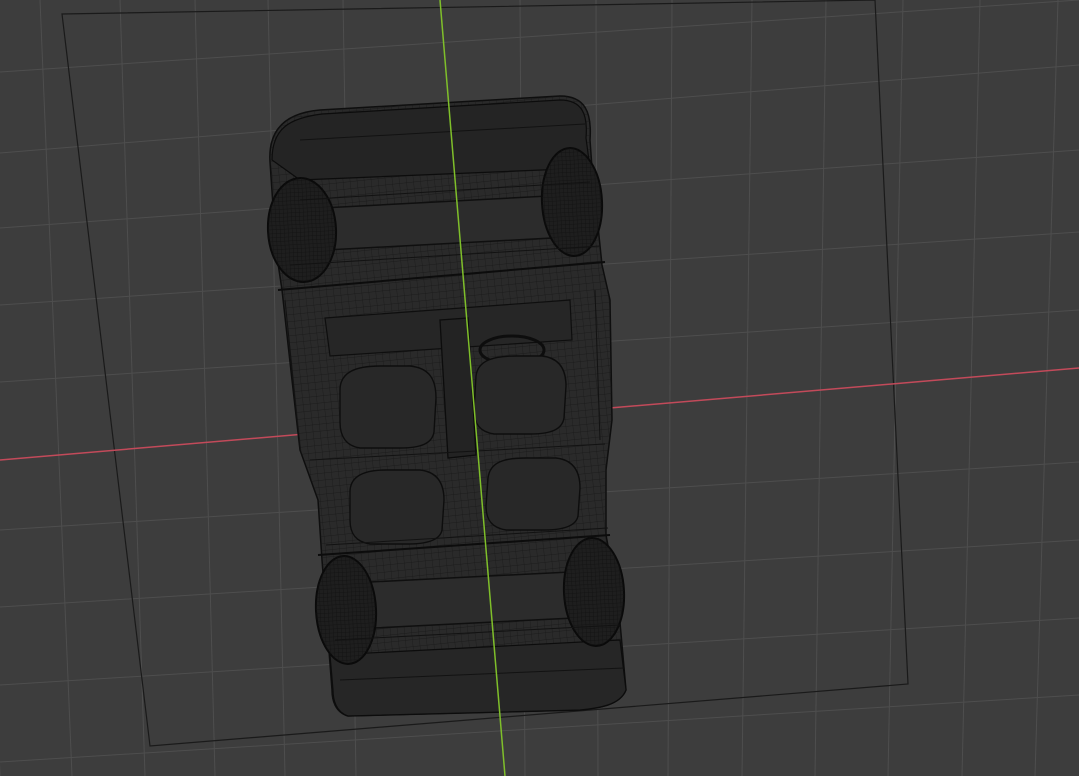 The image size is (1079, 776). I want to click on front-left-seat, so click(388, 407).